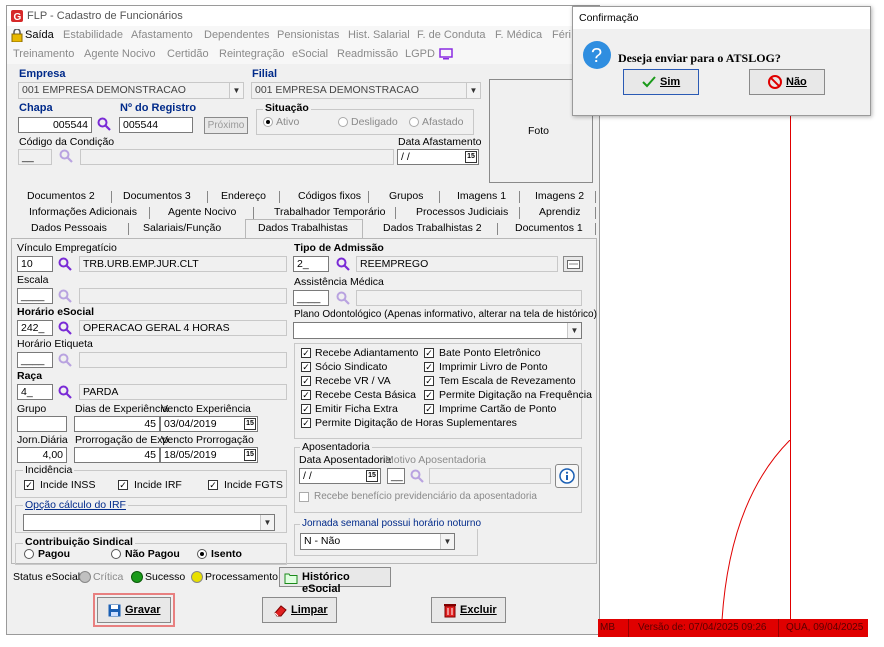  I want to click on tab-salariais-funcao: Salariais/Função, so click(182, 228).